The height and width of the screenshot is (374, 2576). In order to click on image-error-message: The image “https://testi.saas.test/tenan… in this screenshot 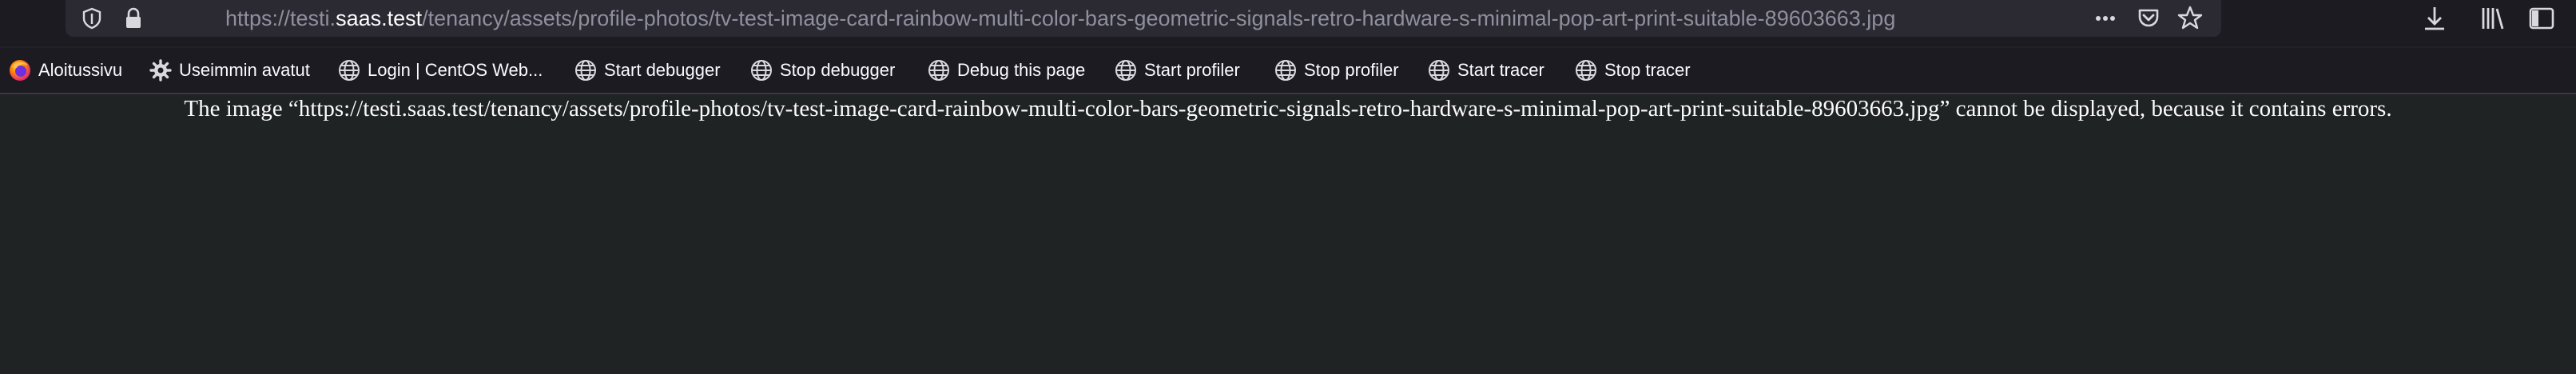, I will do `click(1288, 108)`.